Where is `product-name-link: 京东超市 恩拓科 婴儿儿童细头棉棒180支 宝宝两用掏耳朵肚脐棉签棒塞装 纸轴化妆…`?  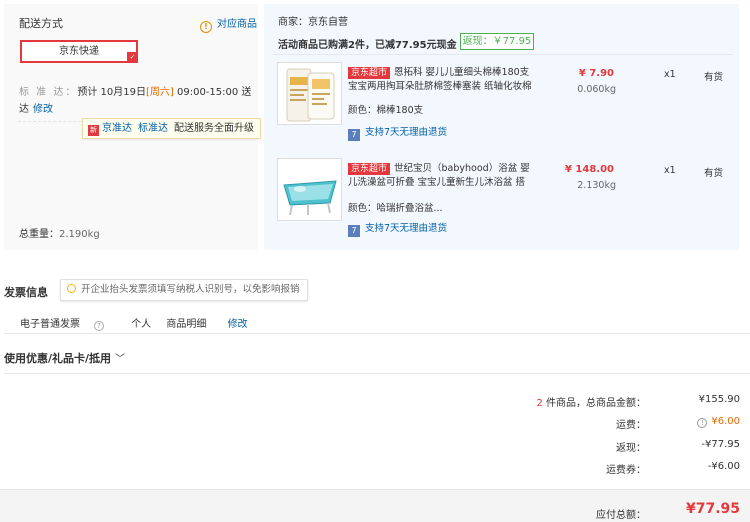 product-name-link: 京东超市 恩拓科 婴儿儿童细头棉棒180支 宝宝两用掏耳朵肚脐棉签棒塞装 纸轴化妆… is located at coordinates (441, 80).